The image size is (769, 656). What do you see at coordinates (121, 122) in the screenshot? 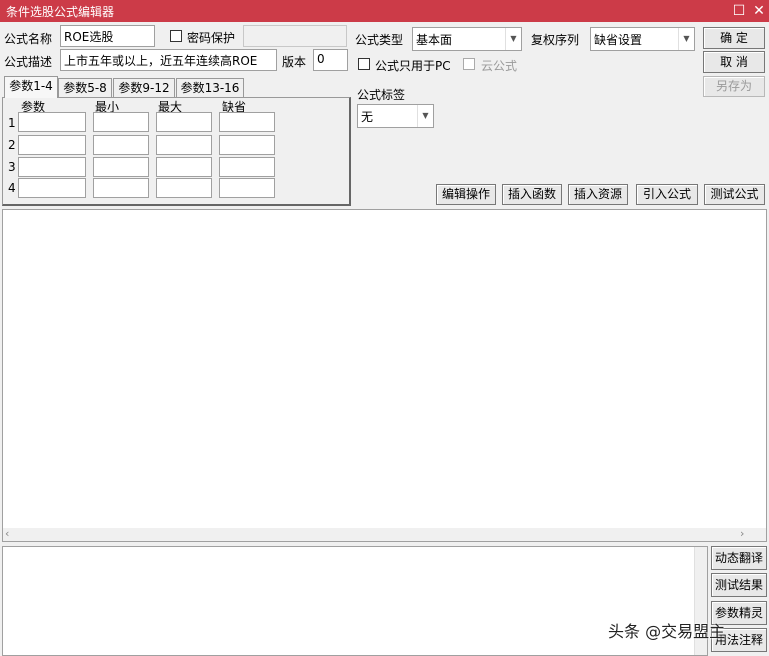
I see `param-1-min` at bounding box center [121, 122].